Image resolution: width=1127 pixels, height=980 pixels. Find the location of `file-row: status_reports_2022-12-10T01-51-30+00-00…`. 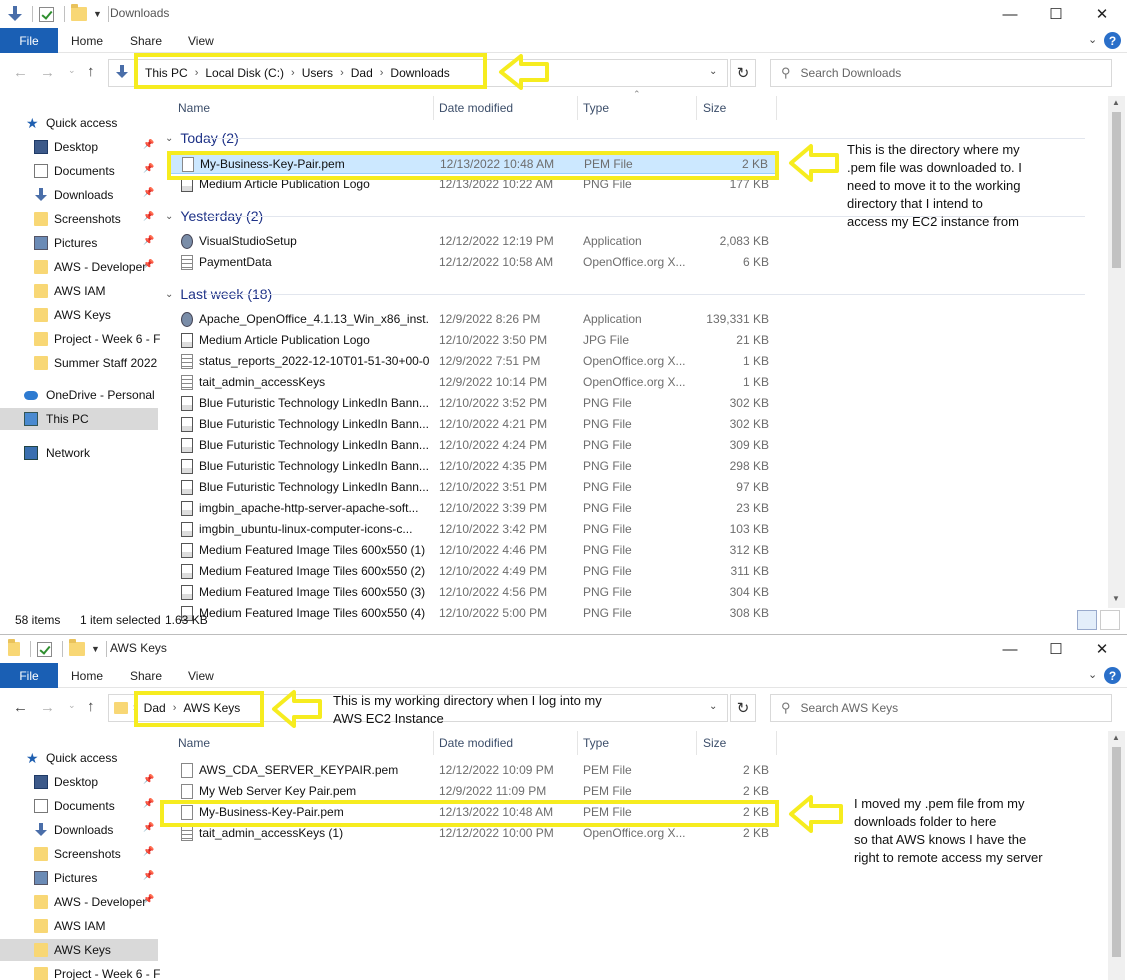

file-row: status_reports_2022-12-10T01-51-30+00-00… is located at coordinates (474, 361).